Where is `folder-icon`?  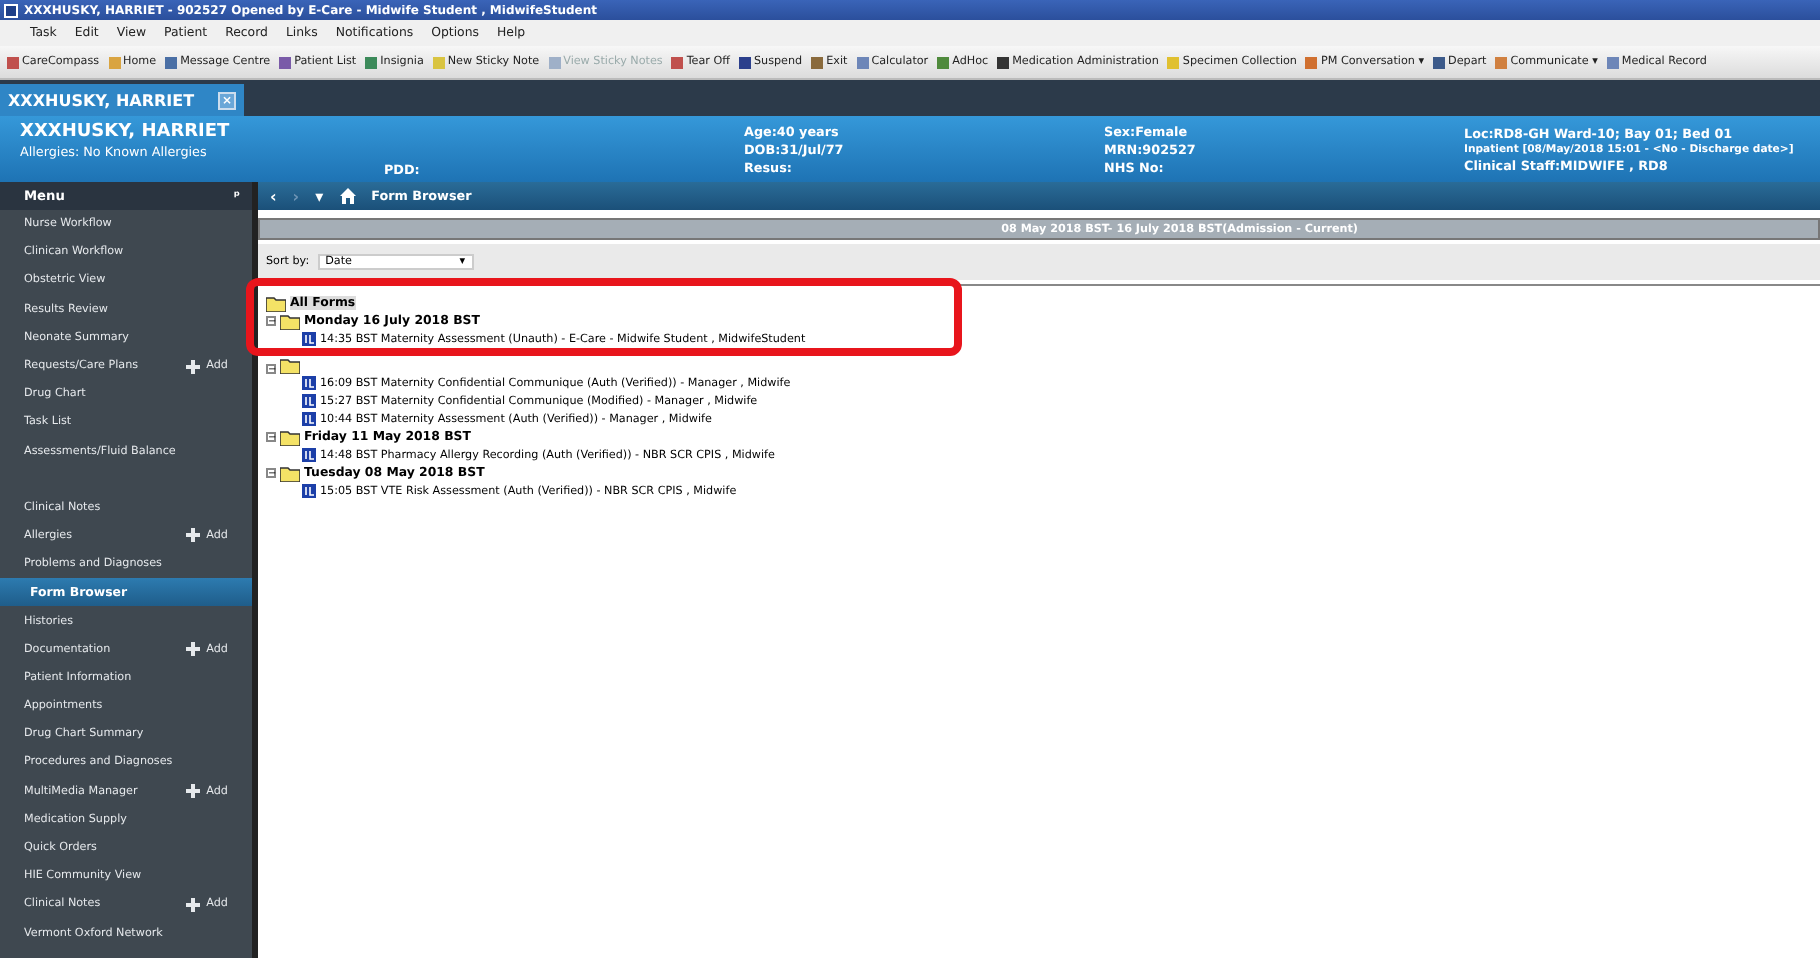
folder-icon is located at coordinates (290, 366).